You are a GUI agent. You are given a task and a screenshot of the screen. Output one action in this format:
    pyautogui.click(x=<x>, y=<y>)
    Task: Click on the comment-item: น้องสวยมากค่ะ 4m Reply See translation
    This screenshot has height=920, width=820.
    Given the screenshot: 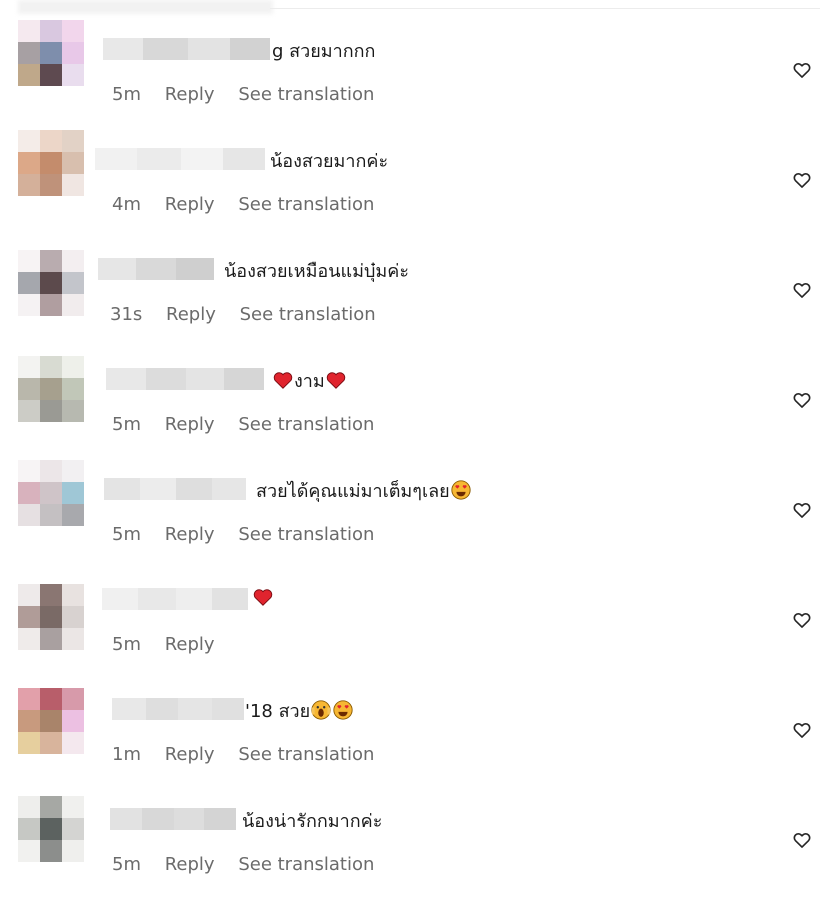 What is the action you would take?
    pyautogui.click(x=410, y=195)
    